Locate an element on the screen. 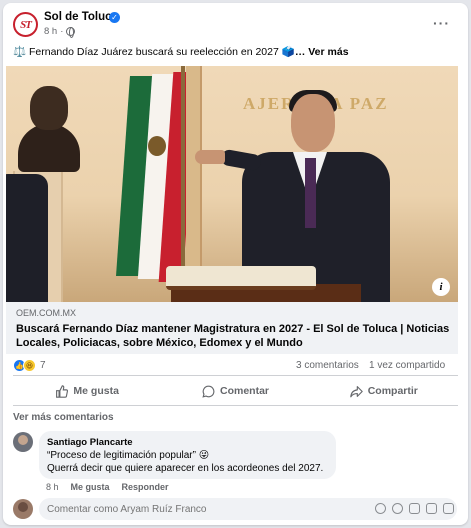 Image resolution: width=471 pixels, height=528 pixels. camera-icon is located at coordinates (414, 508).